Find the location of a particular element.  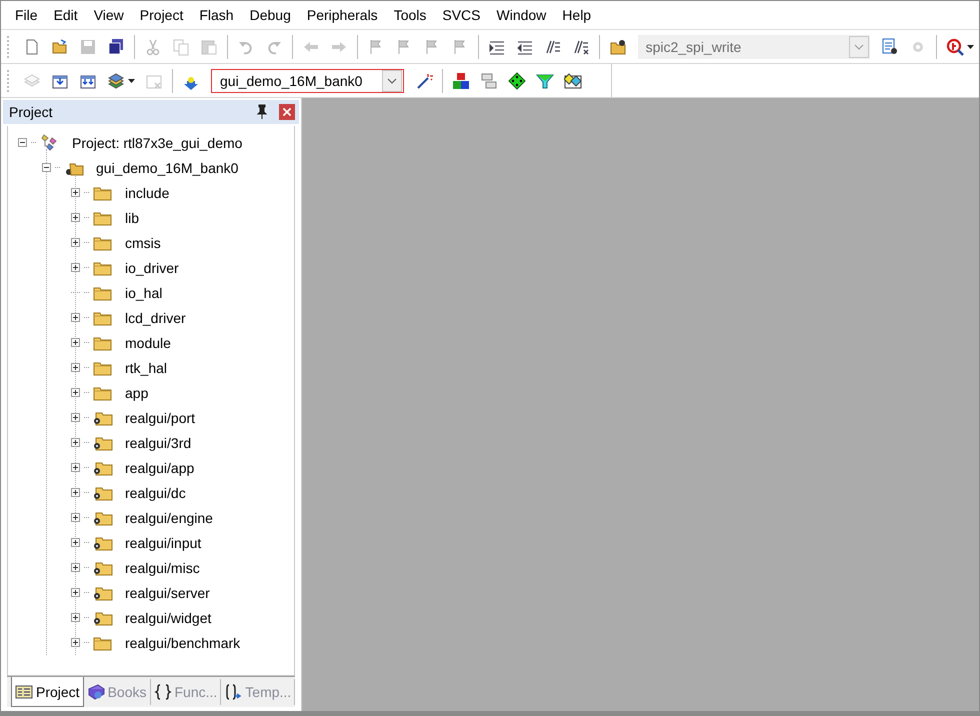

tree-item: gui_demo_16M_bank0 is located at coordinates (167, 168).